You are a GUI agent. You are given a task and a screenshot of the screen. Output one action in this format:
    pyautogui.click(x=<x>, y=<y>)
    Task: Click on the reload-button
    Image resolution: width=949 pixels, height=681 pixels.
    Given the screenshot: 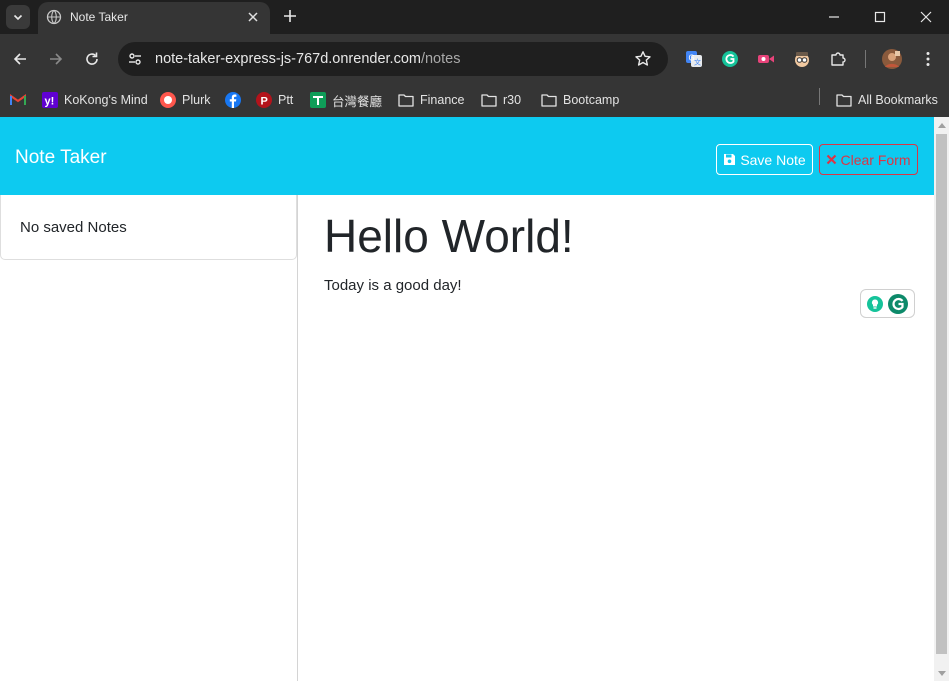 What is the action you would take?
    pyautogui.click(x=92, y=59)
    